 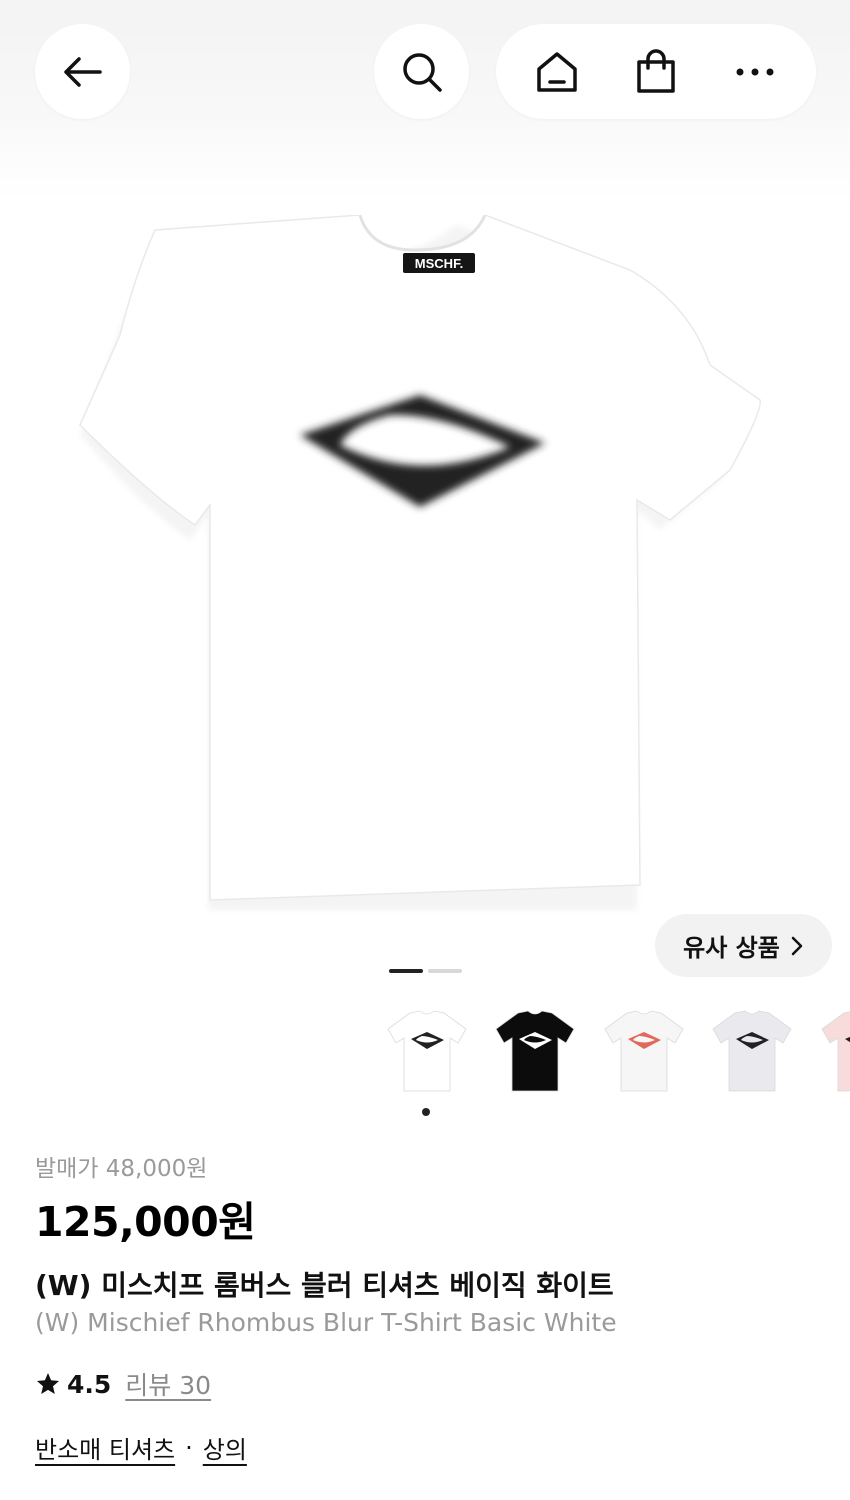 I want to click on rating-row: 4.5 리뷰 30, so click(x=425, y=1384).